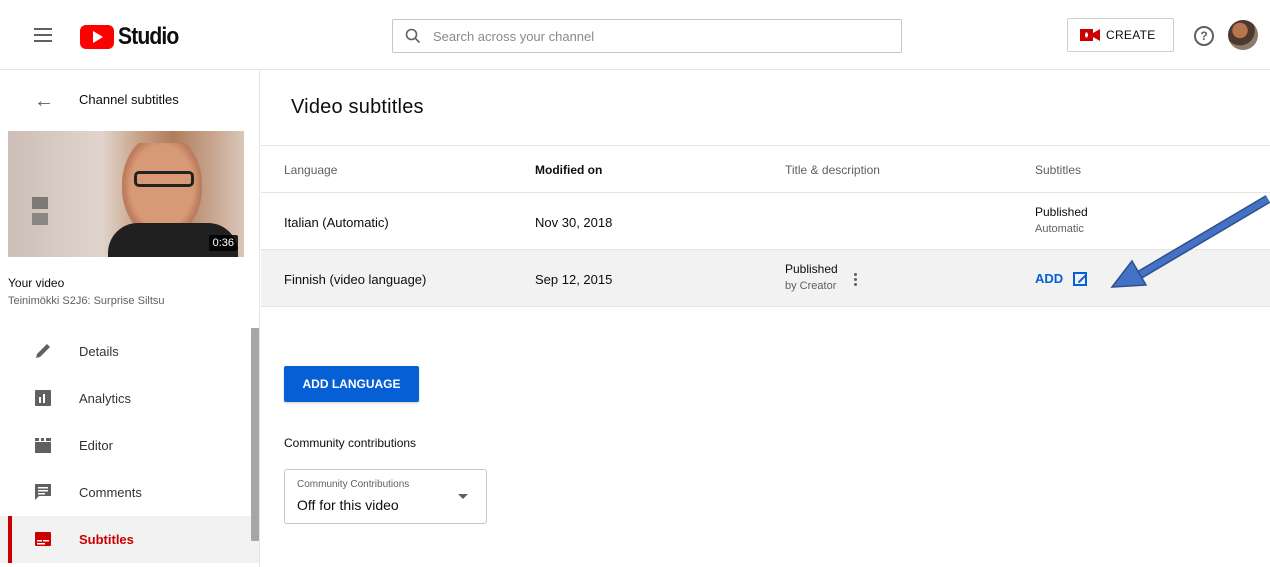  What do you see at coordinates (574, 279) in the screenshot?
I see `row-modified: Sep 12, 2015` at bounding box center [574, 279].